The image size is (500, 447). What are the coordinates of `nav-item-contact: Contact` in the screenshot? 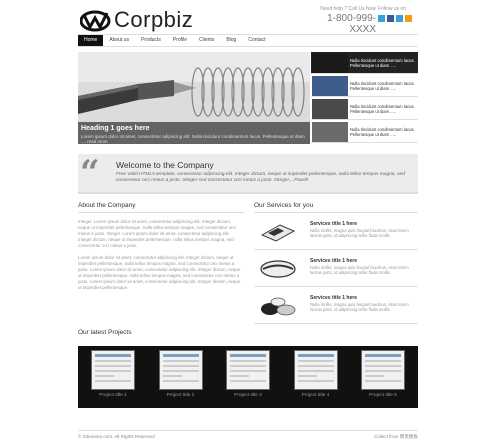 It's located at (256, 40).